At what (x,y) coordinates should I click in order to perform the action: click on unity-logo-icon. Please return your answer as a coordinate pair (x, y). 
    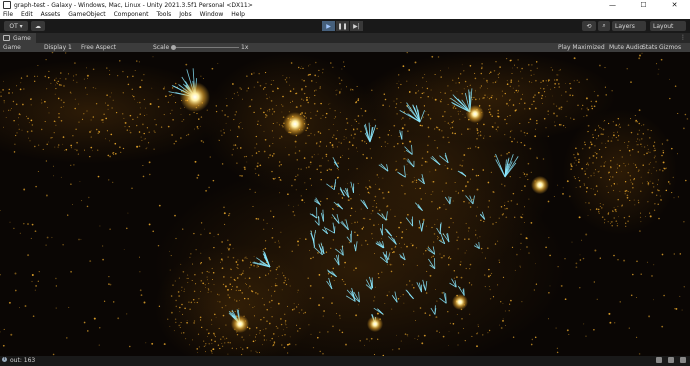
    Looking at the image, I should click on (7, 5).